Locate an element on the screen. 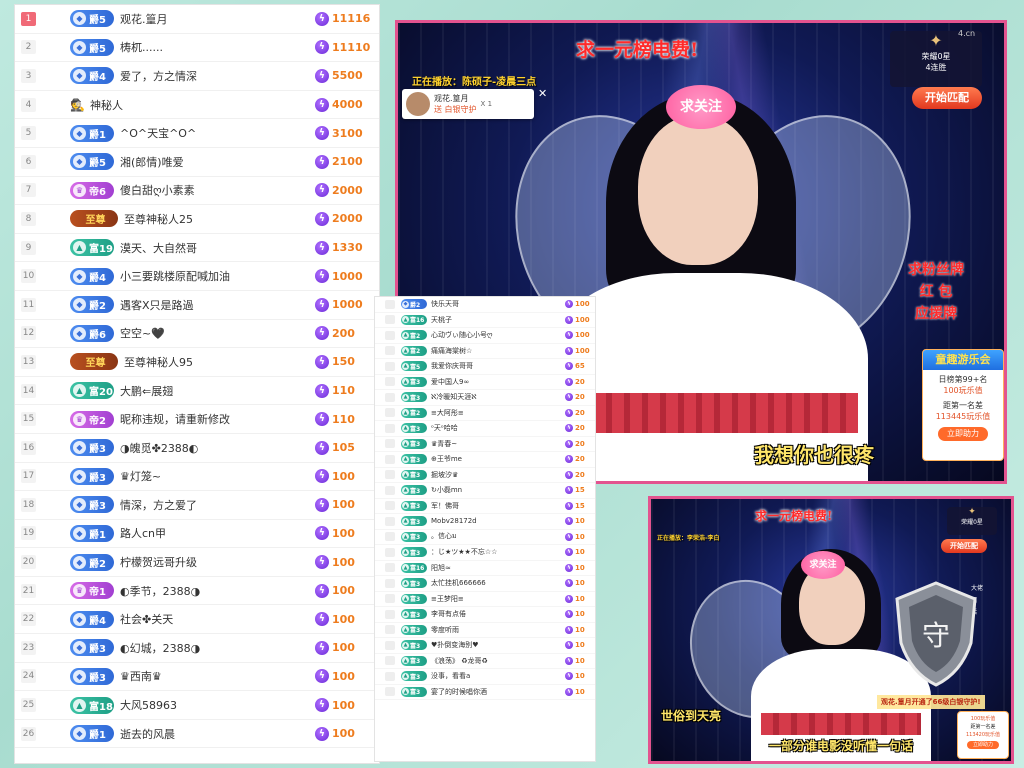  leaderboard-row: 18 ◆ 爵3 情深，方之爱了 ϟ 100 is located at coordinates (197, 505).